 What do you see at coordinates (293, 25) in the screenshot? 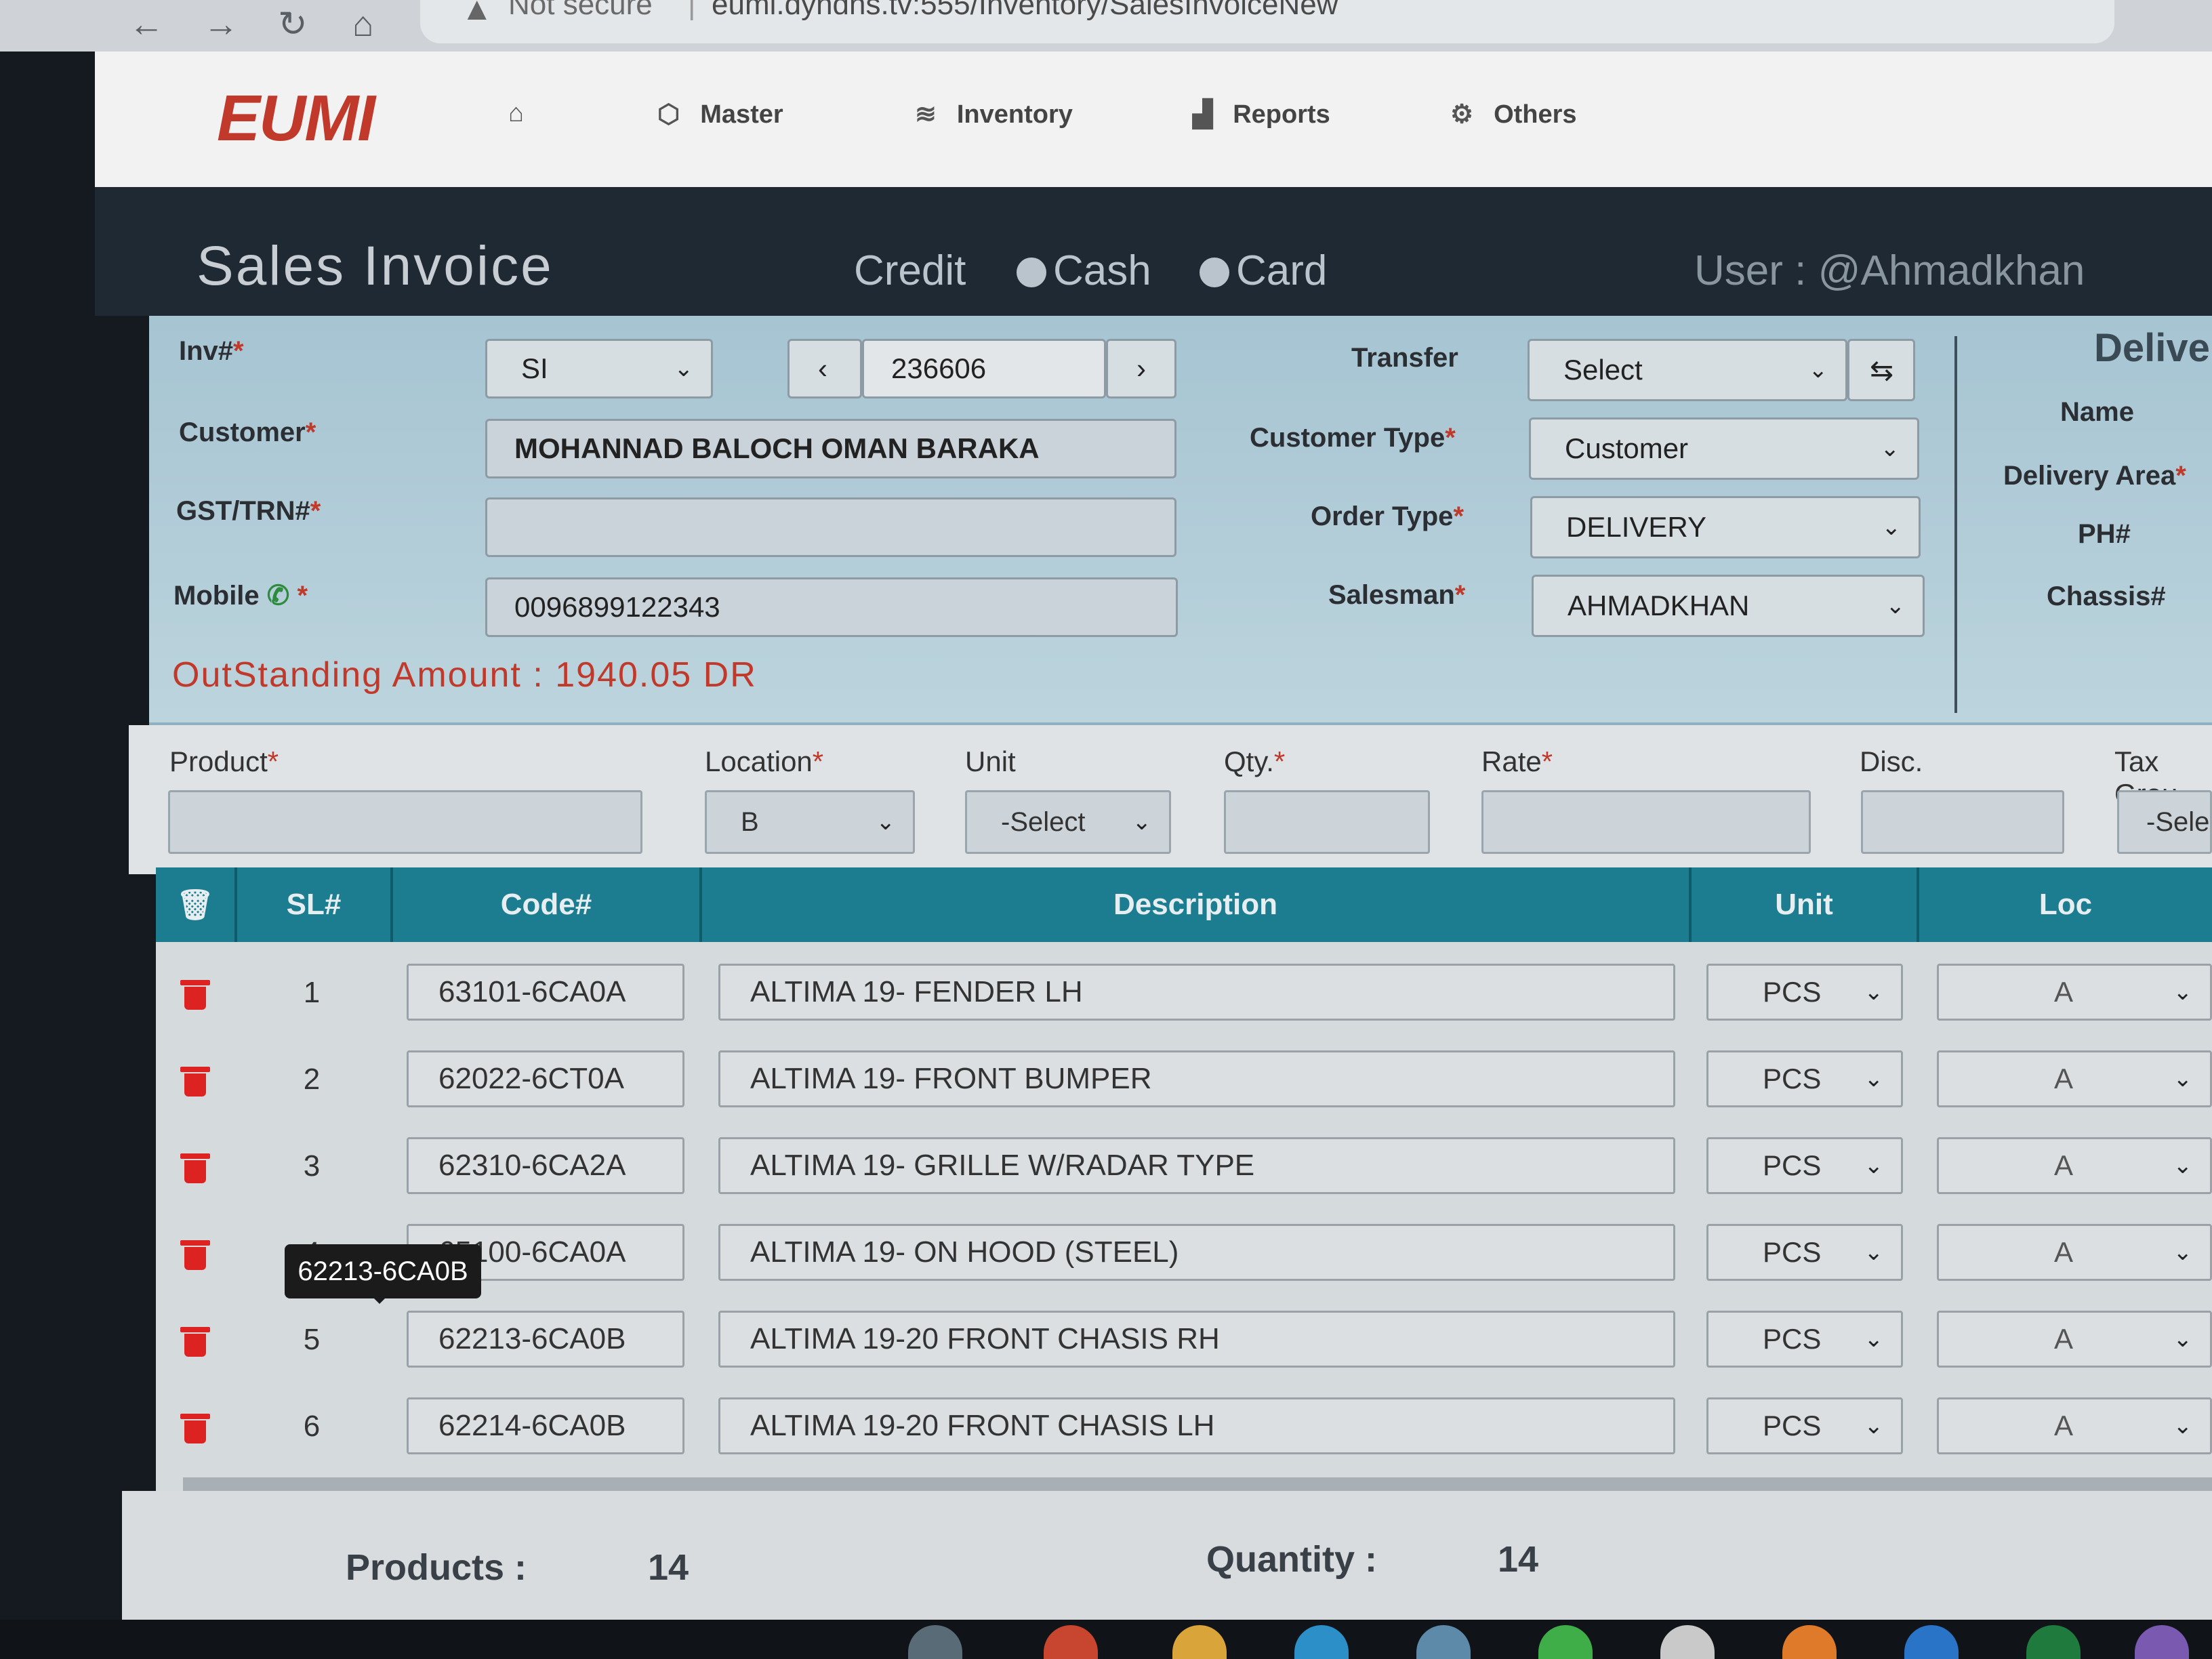
I see `reload-icon: ↻` at bounding box center [293, 25].